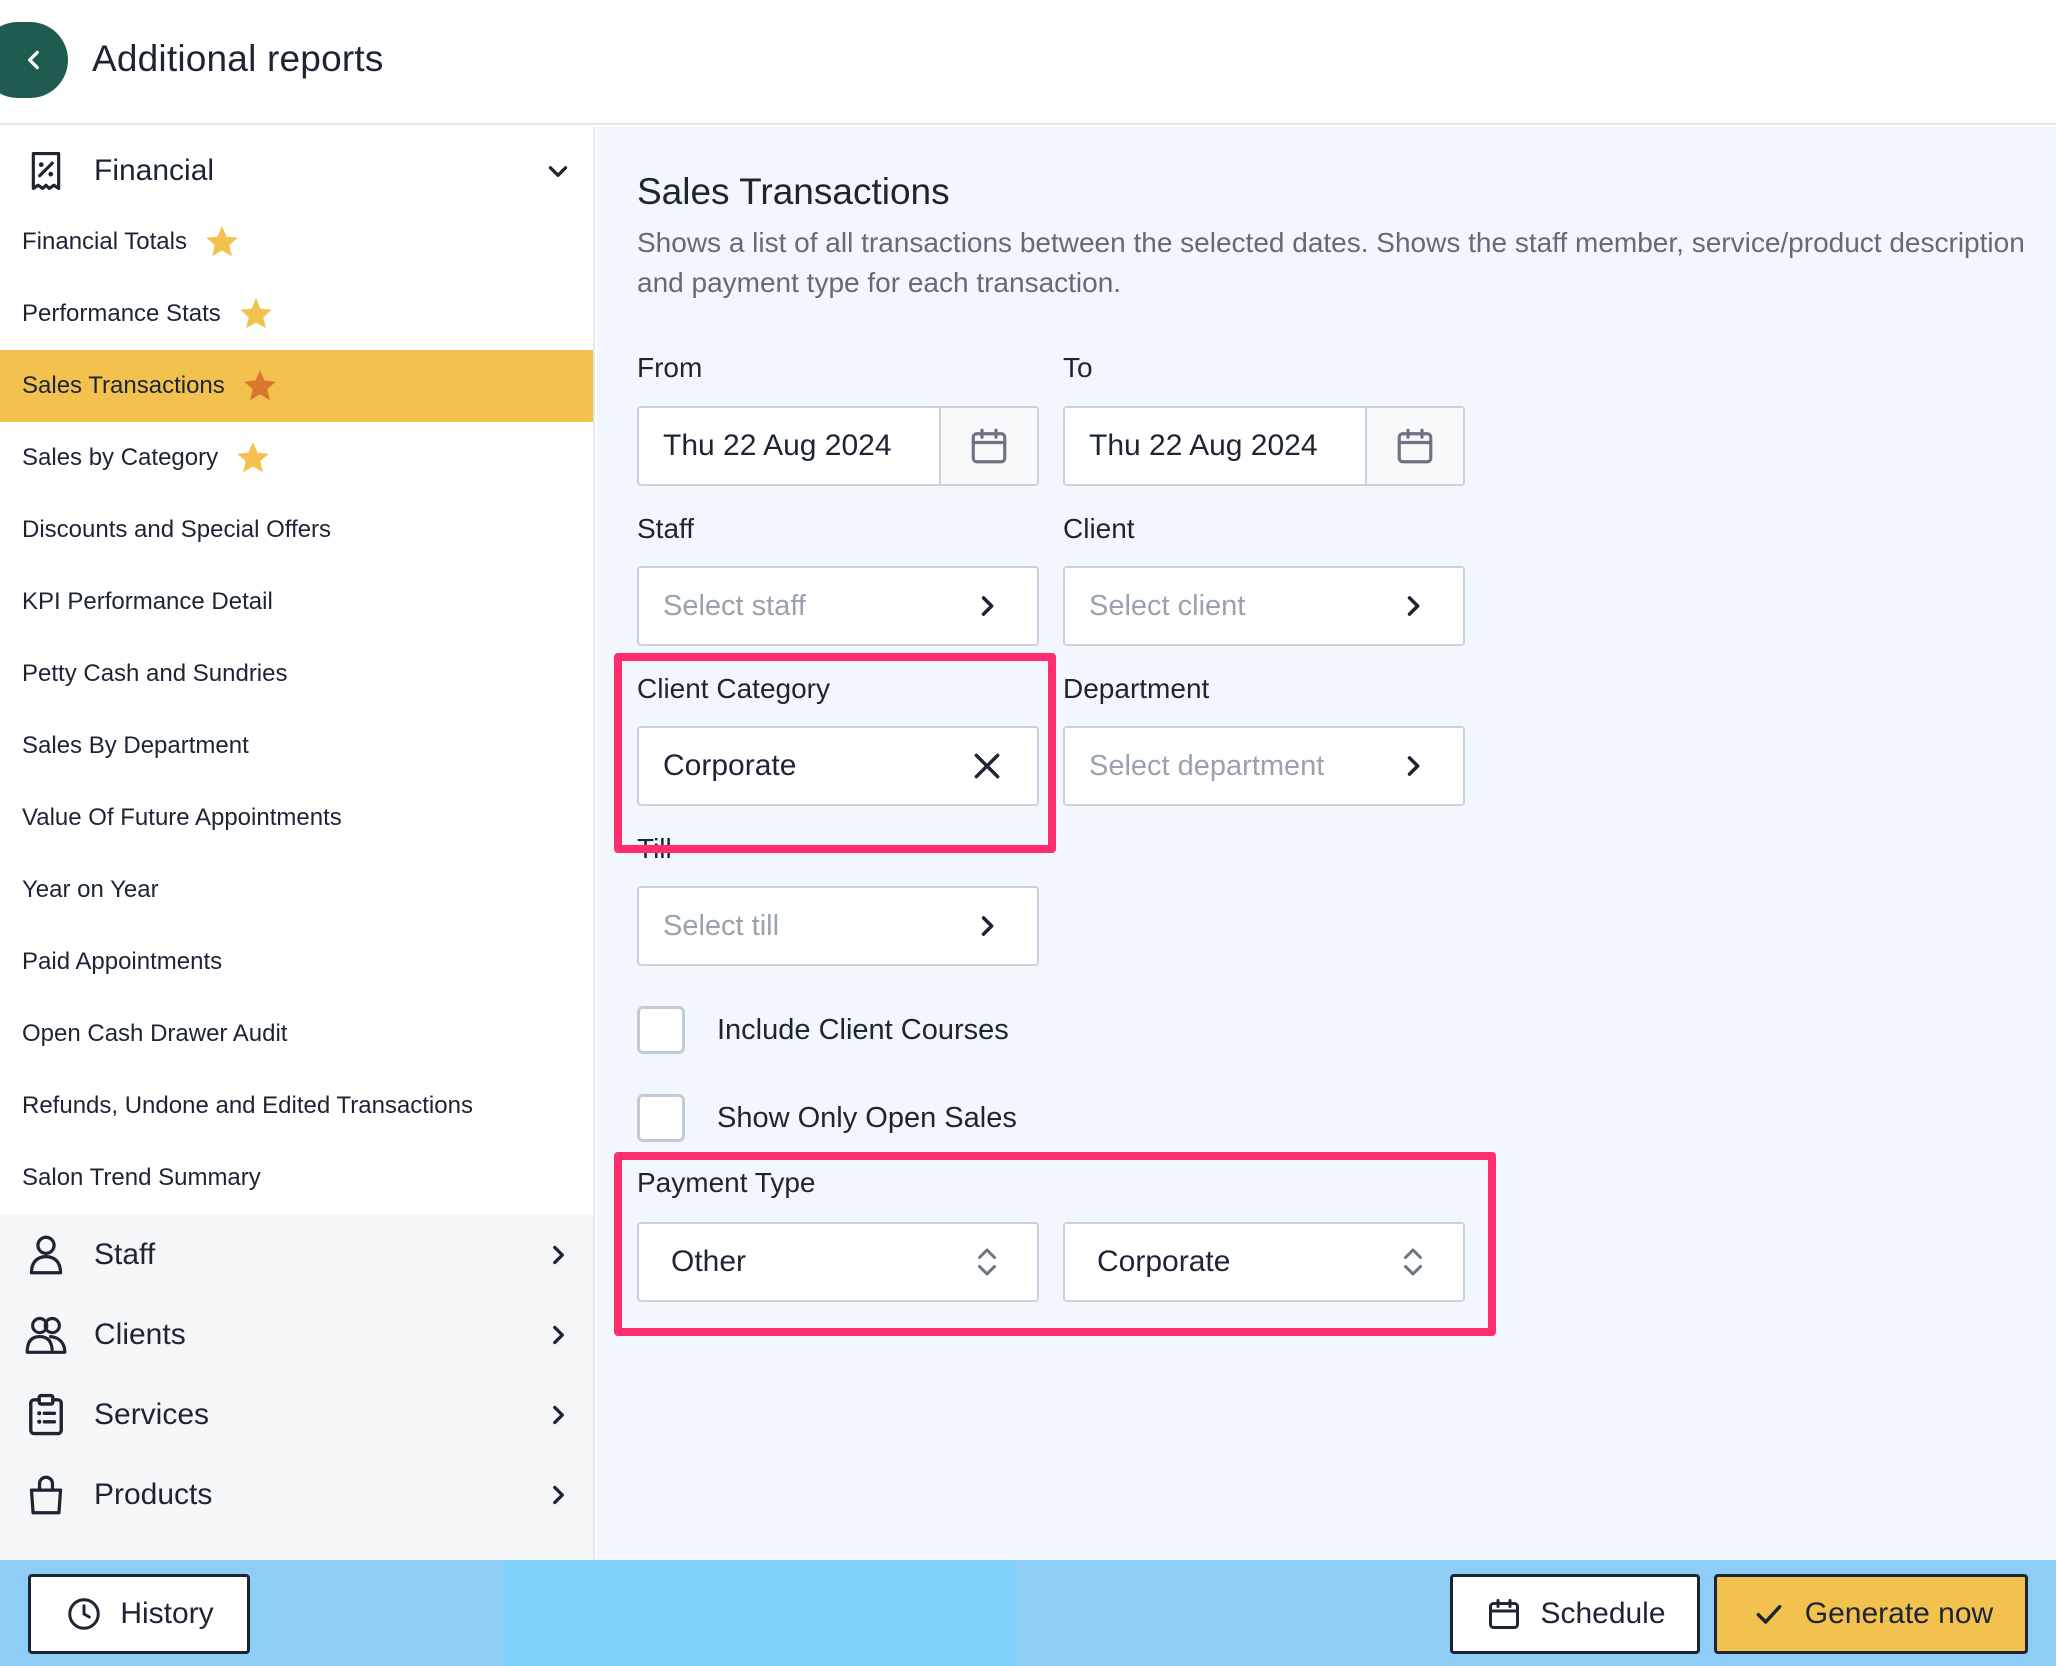  What do you see at coordinates (296, 1335) in the screenshot?
I see `sidebar-section-clients: Clients` at bounding box center [296, 1335].